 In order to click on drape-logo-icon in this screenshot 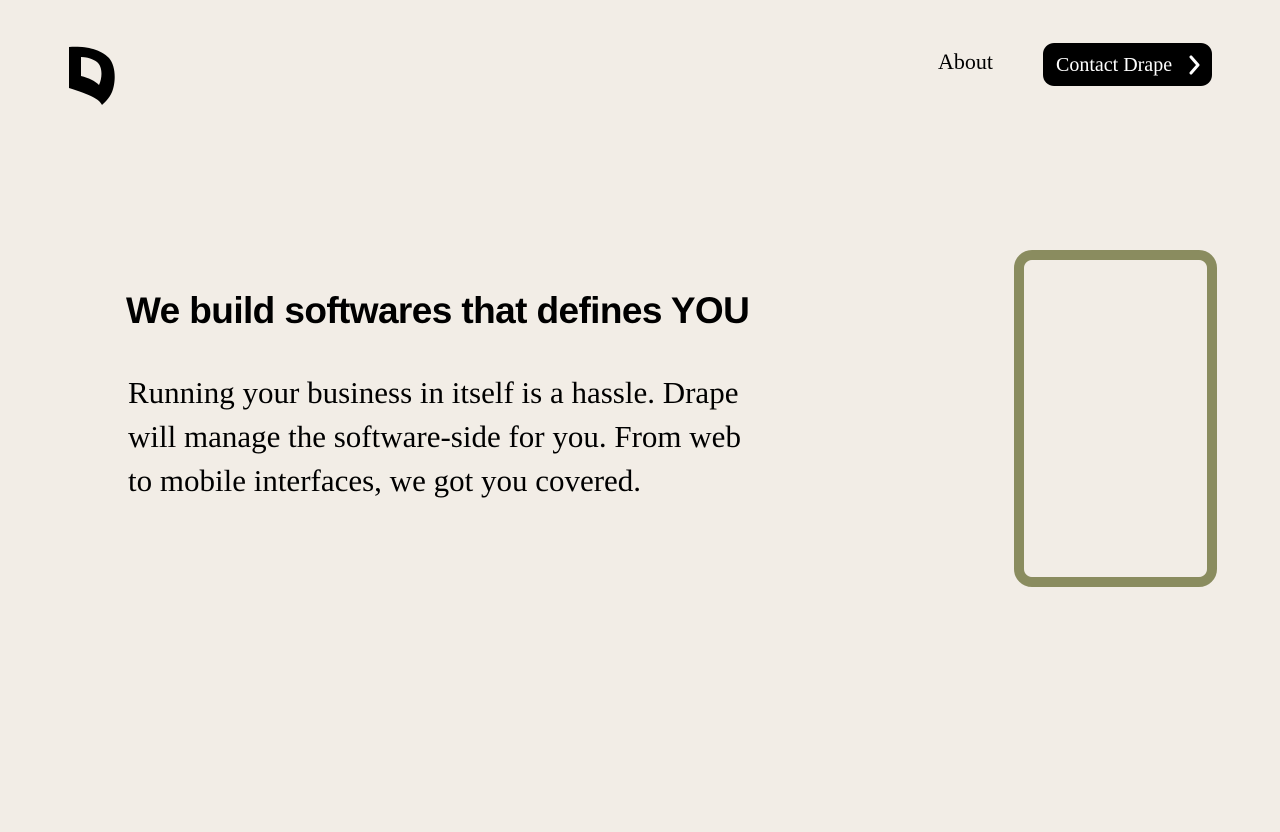, I will do `click(92, 75)`.